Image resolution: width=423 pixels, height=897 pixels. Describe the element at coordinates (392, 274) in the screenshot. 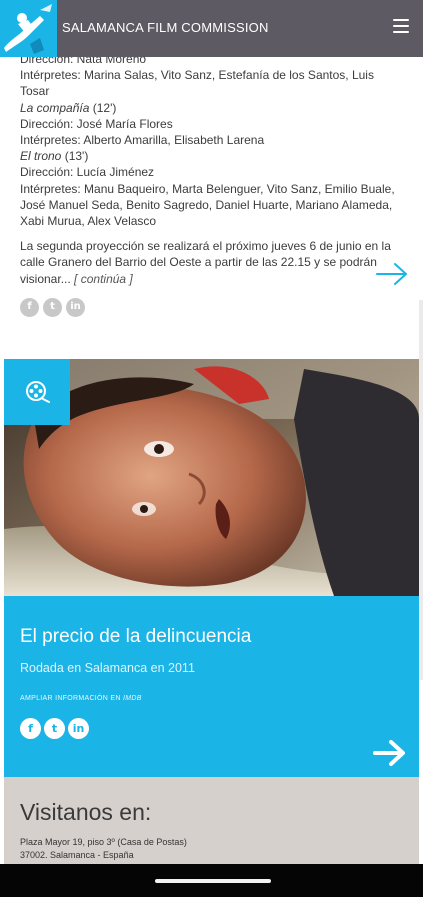

I see `arrow-right-outline-icon` at that location.